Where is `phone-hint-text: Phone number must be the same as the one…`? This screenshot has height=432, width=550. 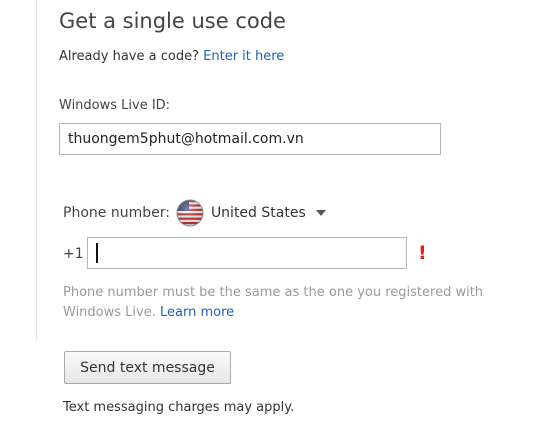 phone-hint-text: Phone number must be the same as the one… is located at coordinates (273, 302).